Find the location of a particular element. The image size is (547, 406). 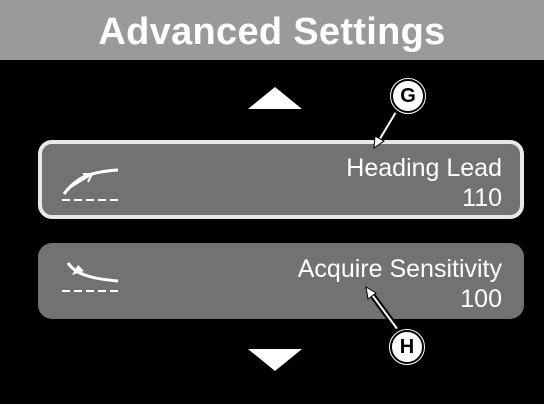

callout-leader-lines is located at coordinates (383, 221).